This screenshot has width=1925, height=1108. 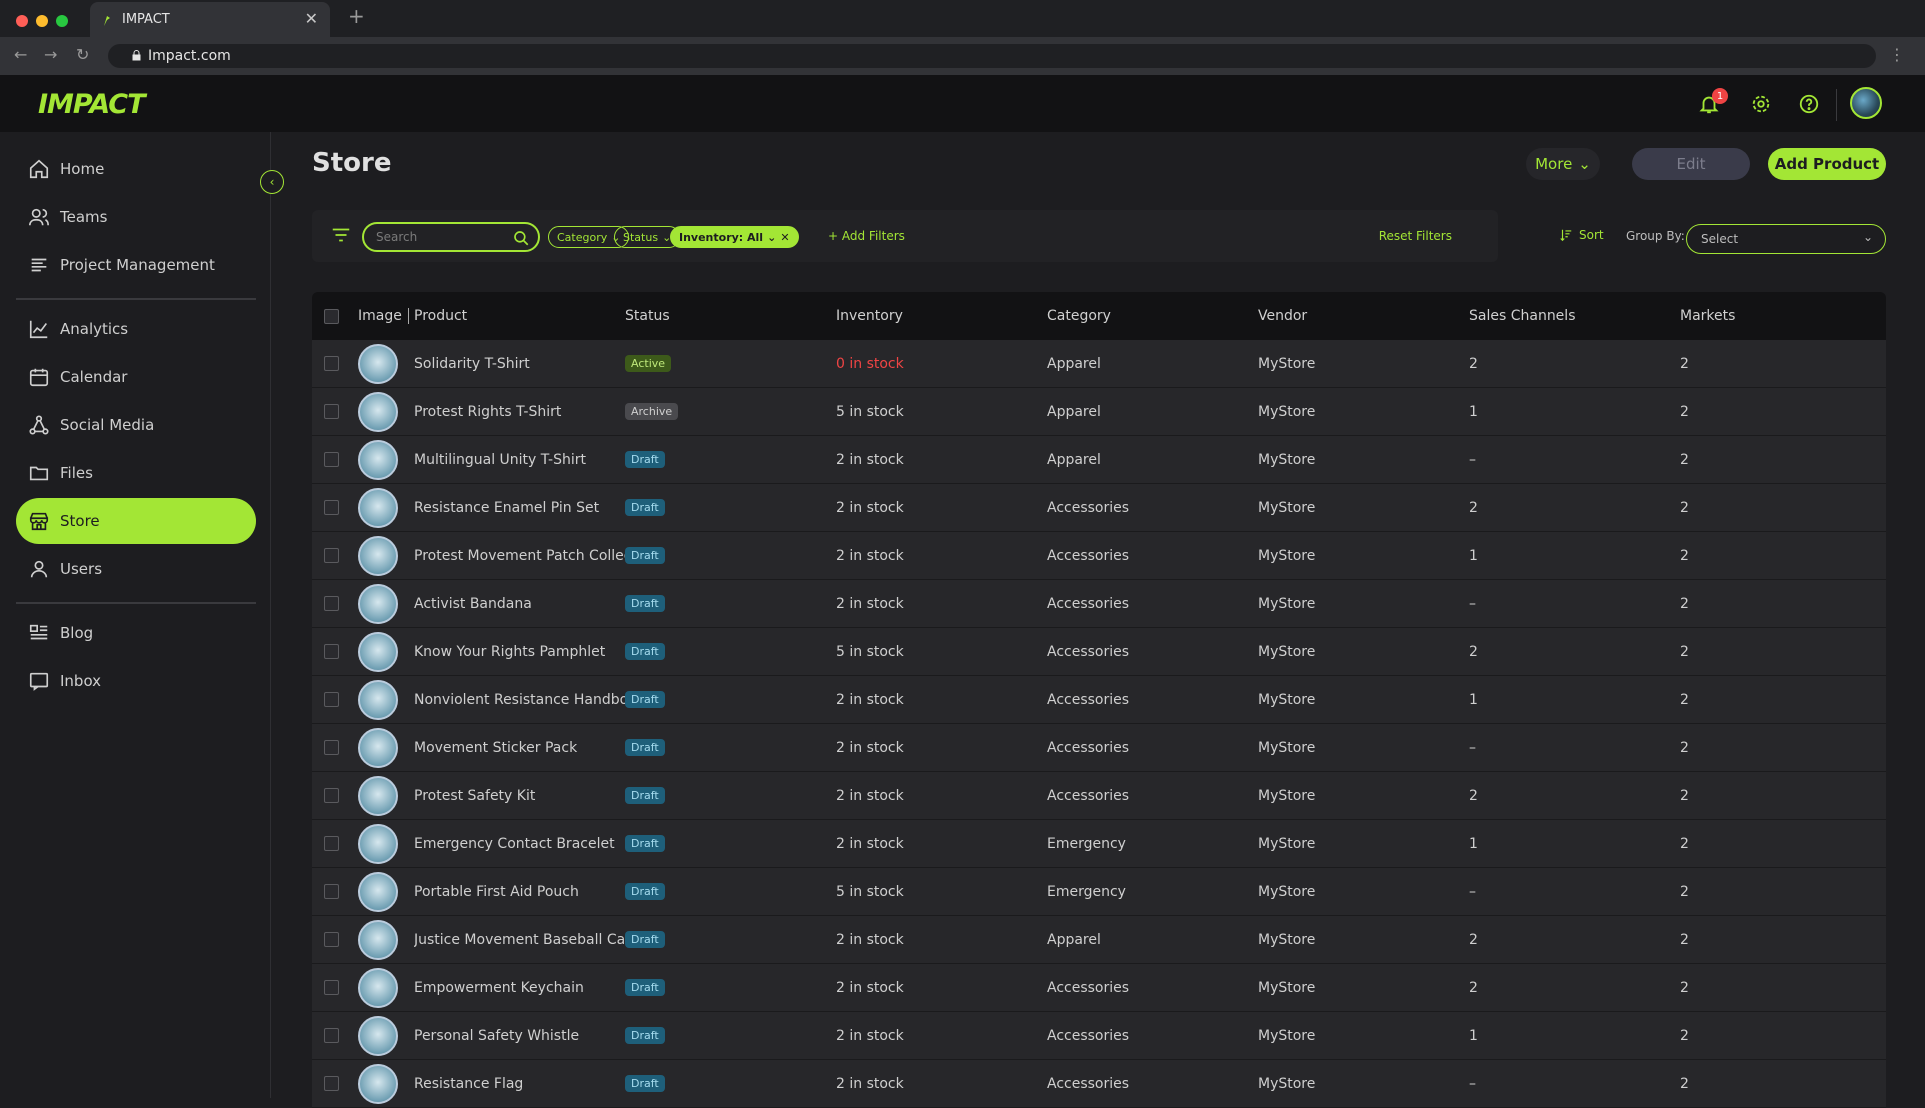 I want to click on sales-channels-column-header: Sales Channels, so click(x=1574, y=316).